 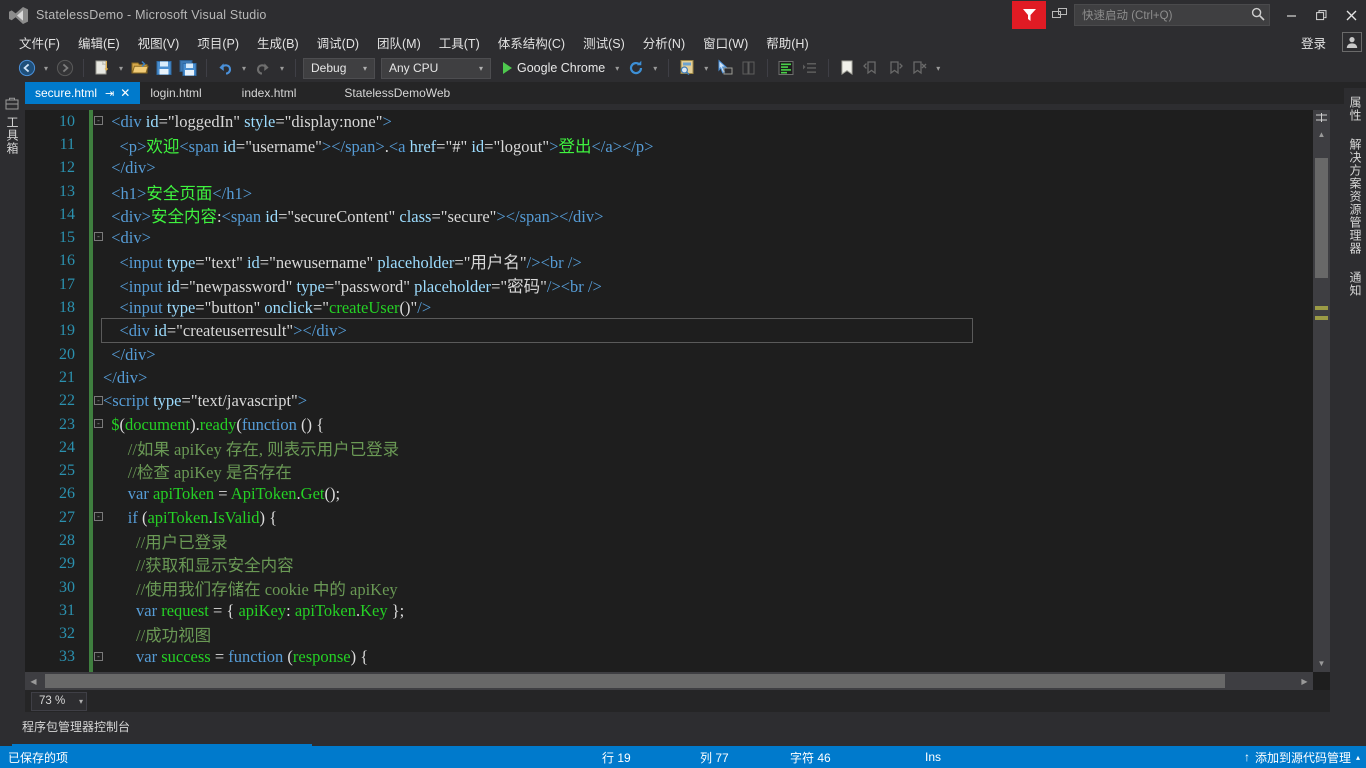 I want to click on scroll-right-icon: ▶, so click(x=1304, y=681).